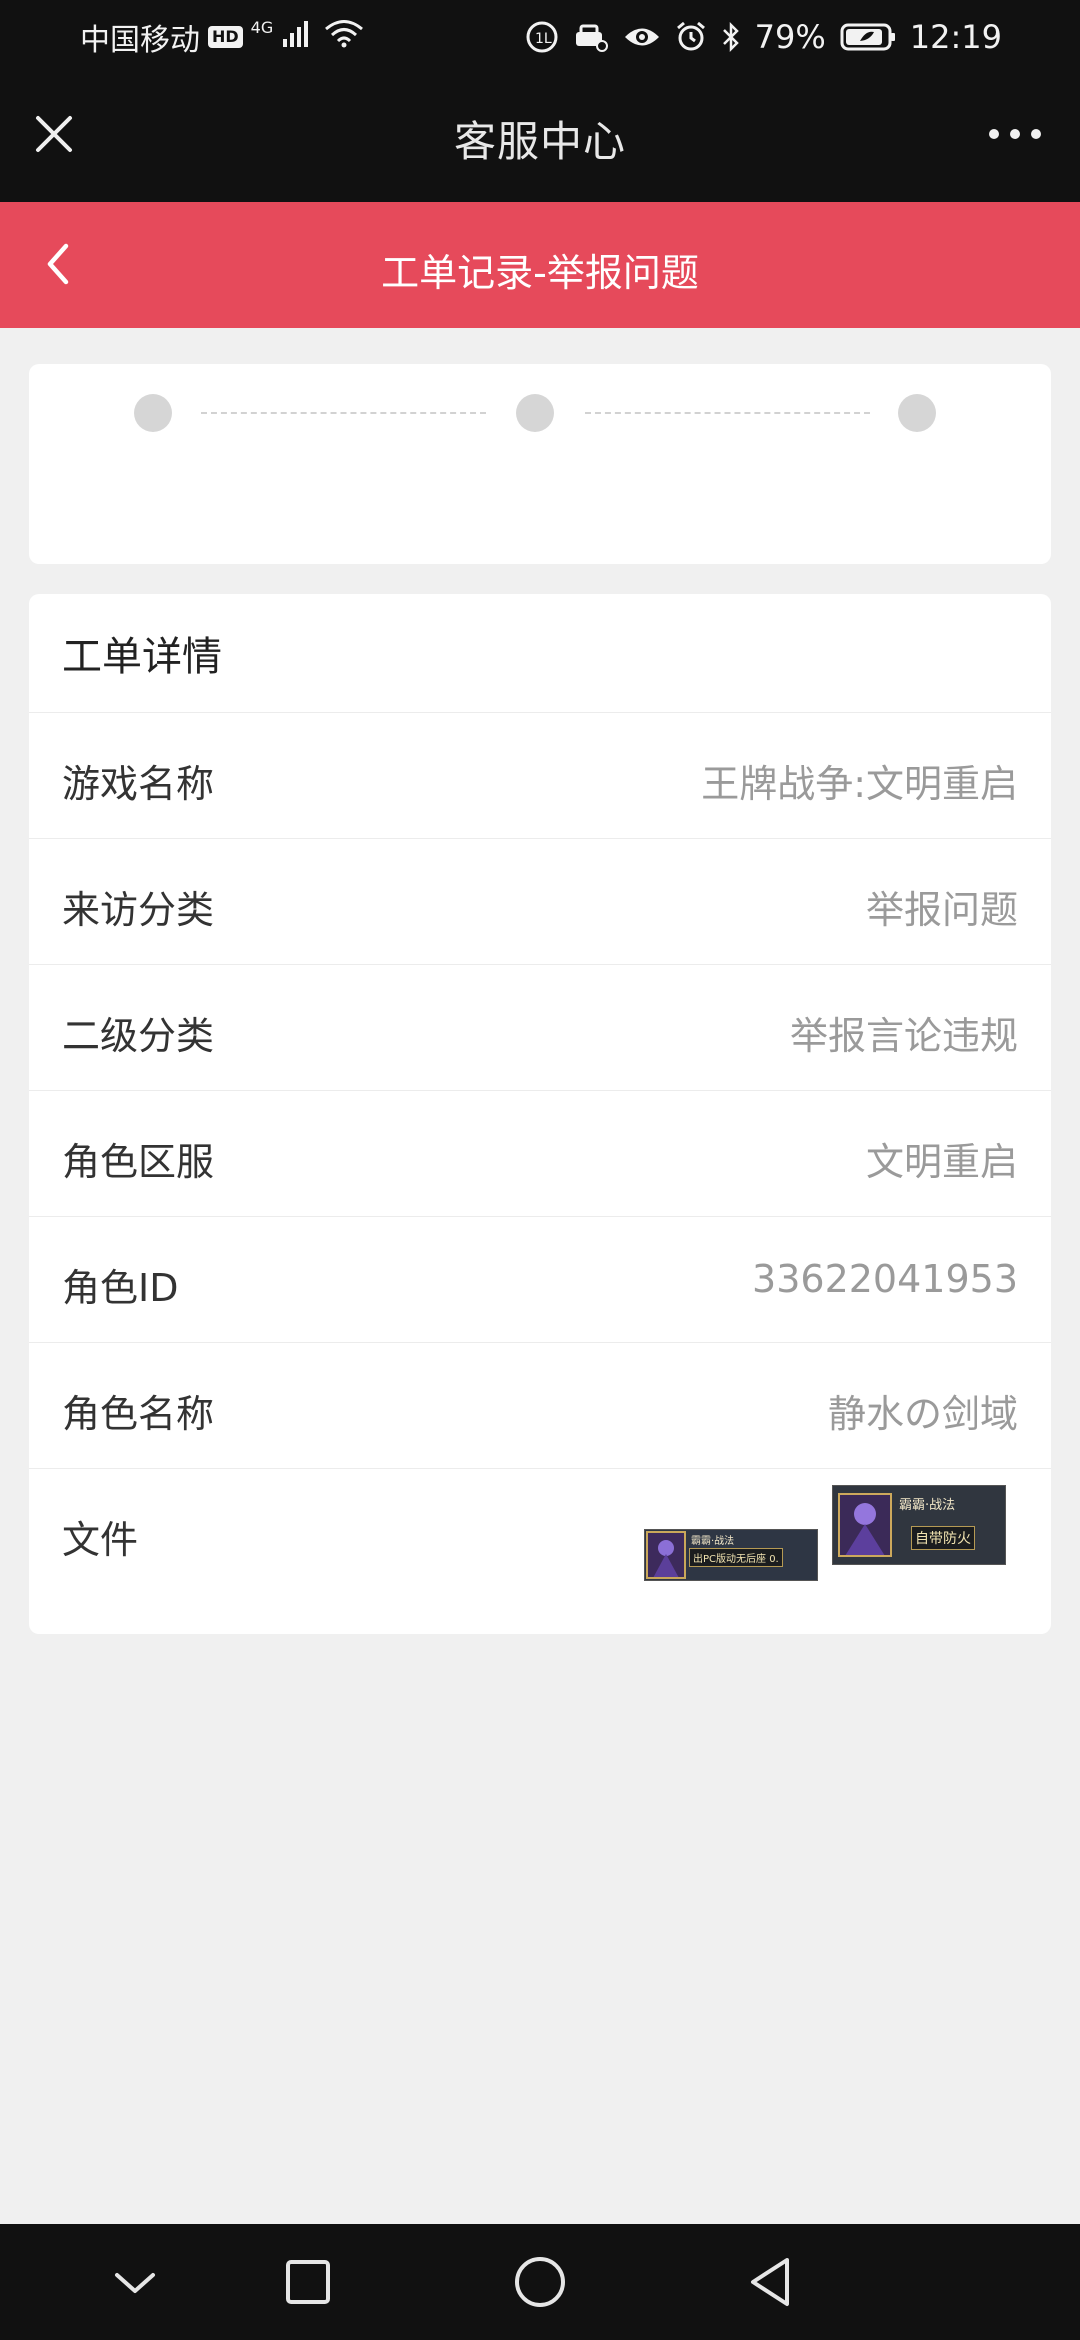 The image size is (1080, 2340). I want to click on nav-collapse-button, so click(135, 2282).